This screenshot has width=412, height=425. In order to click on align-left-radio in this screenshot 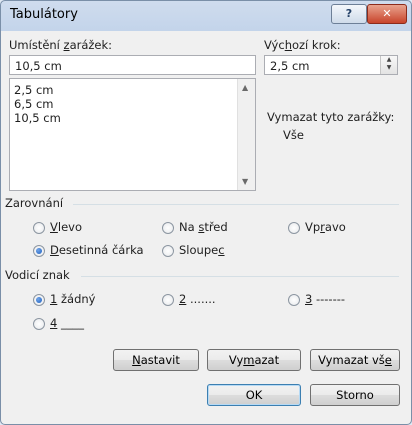, I will do `click(39, 228)`.